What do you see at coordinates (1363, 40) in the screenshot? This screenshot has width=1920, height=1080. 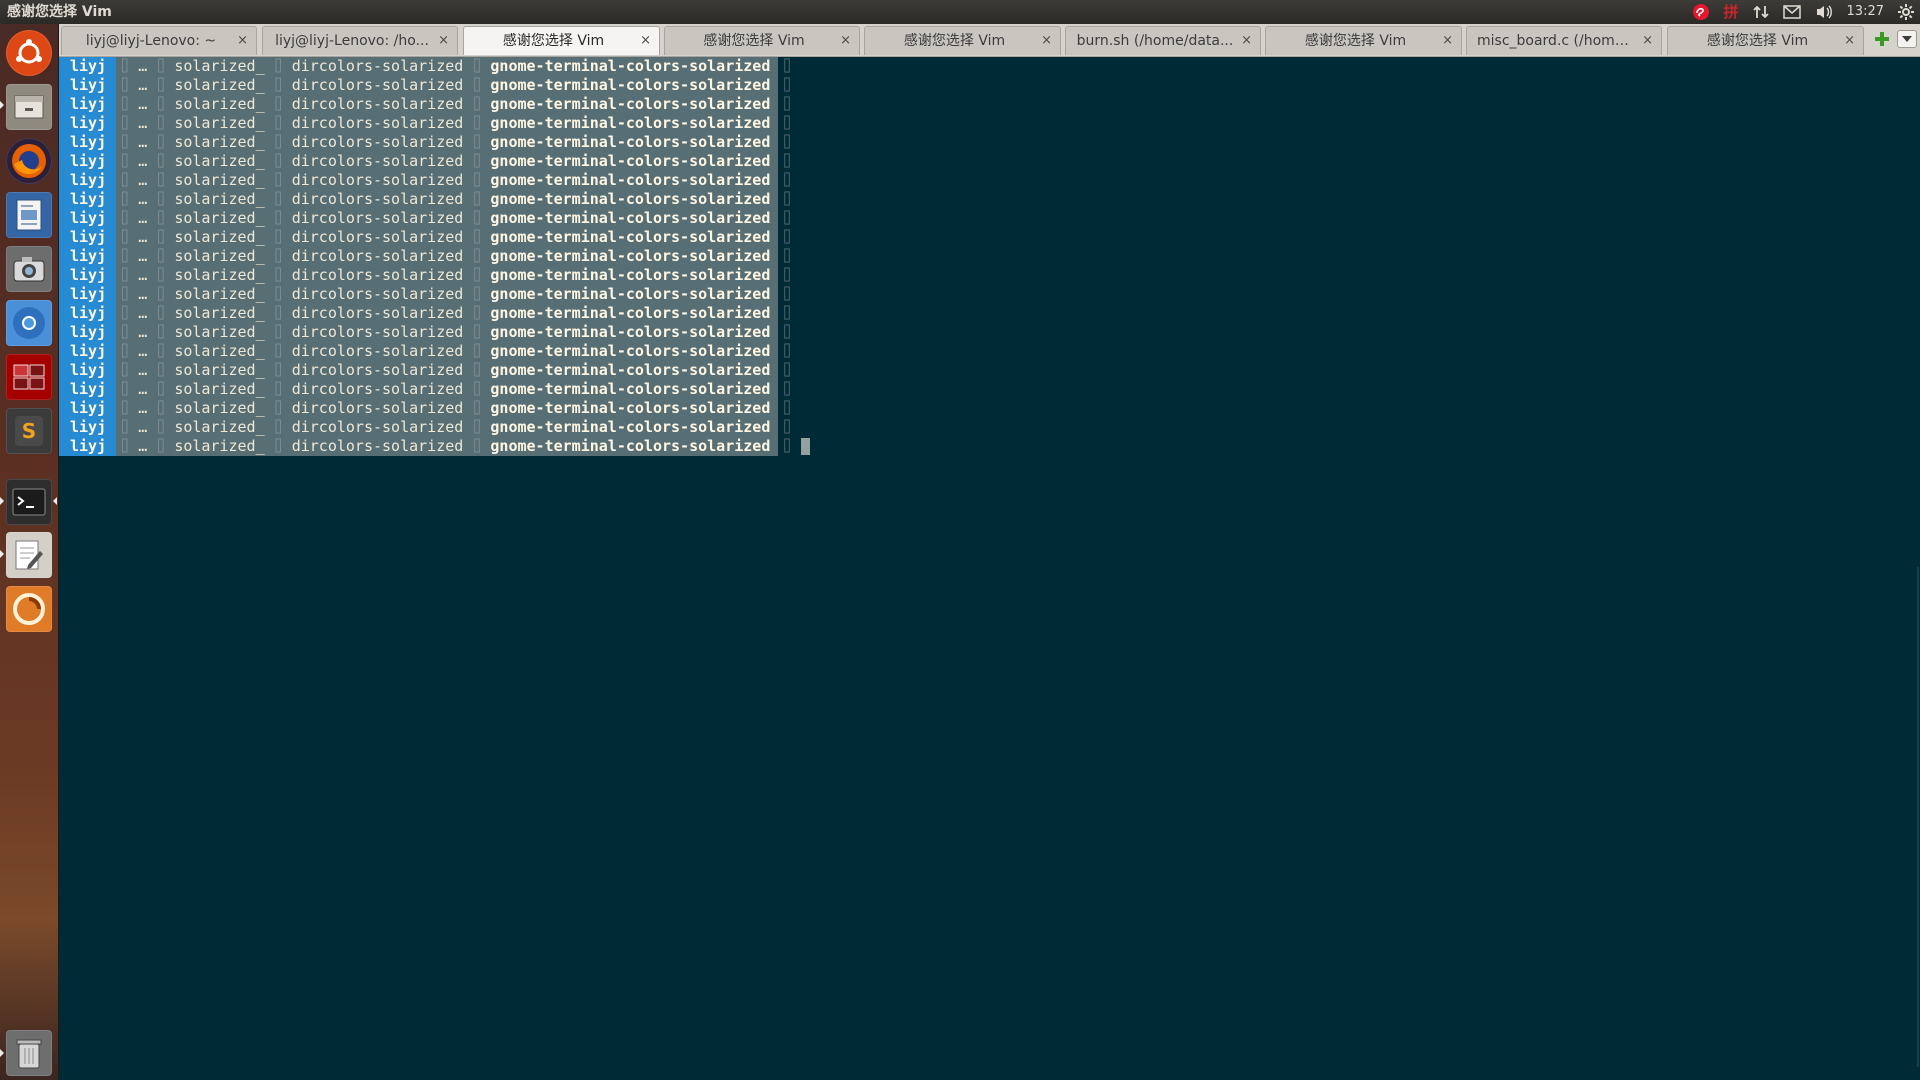 I see `tab-7: 感谢您选择 Vim ×` at bounding box center [1363, 40].